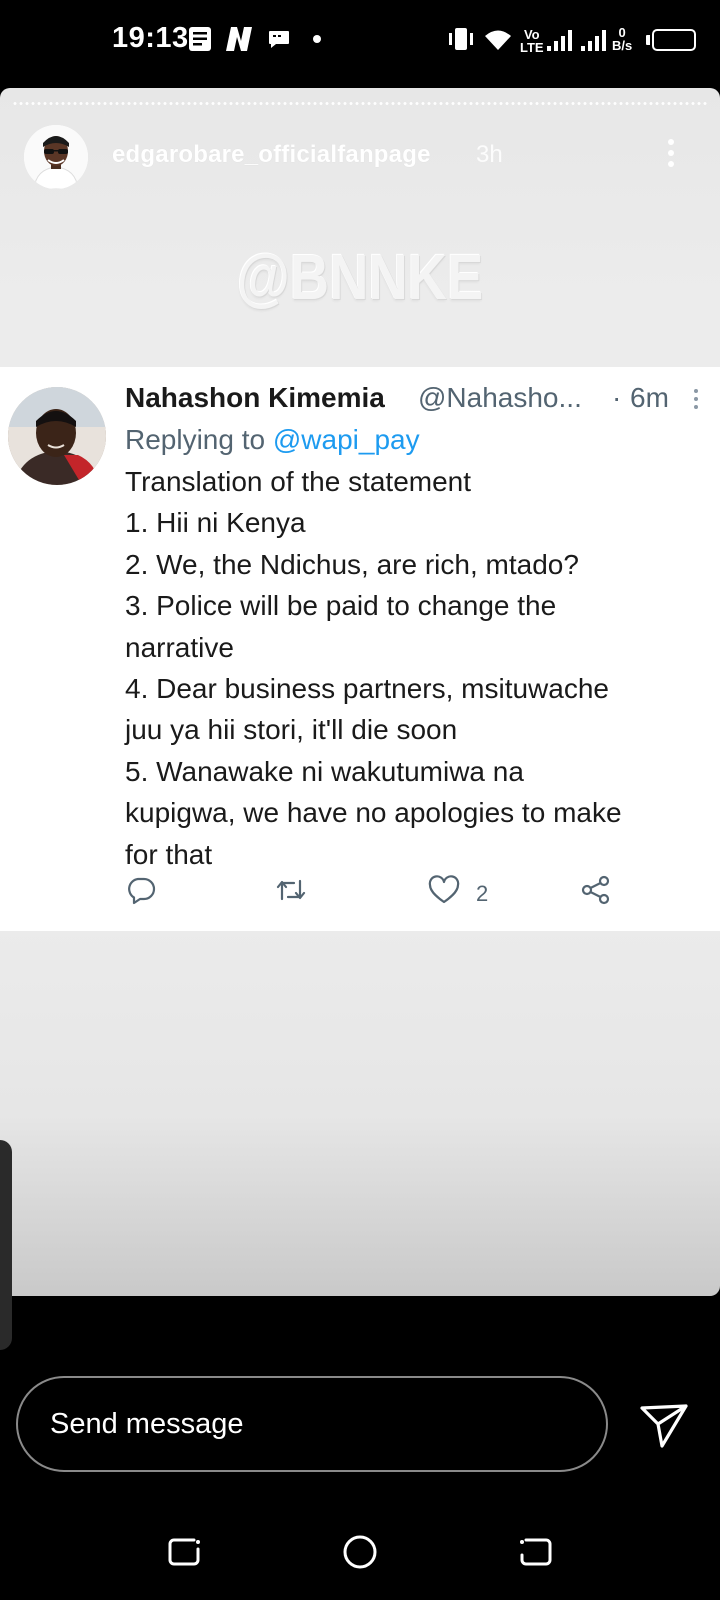 The image size is (720, 1600). Describe the element at coordinates (360, 277) in the screenshot. I see `watermark-text: @BNNKE` at that location.